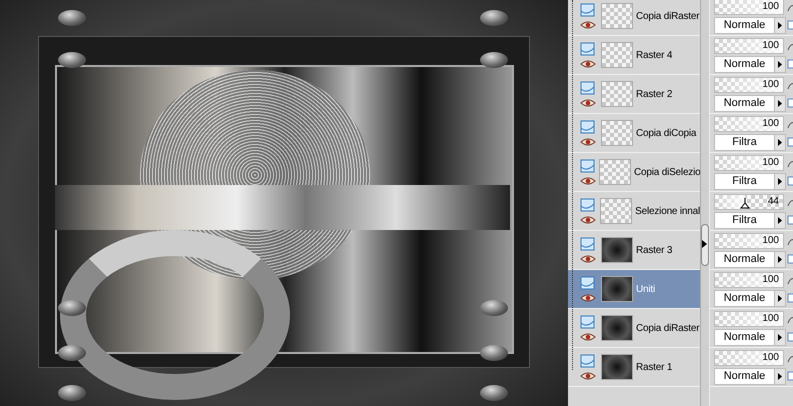 The height and width of the screenshot is (406, 793). I want to click on opacity-value: 44, so click(773, 201).